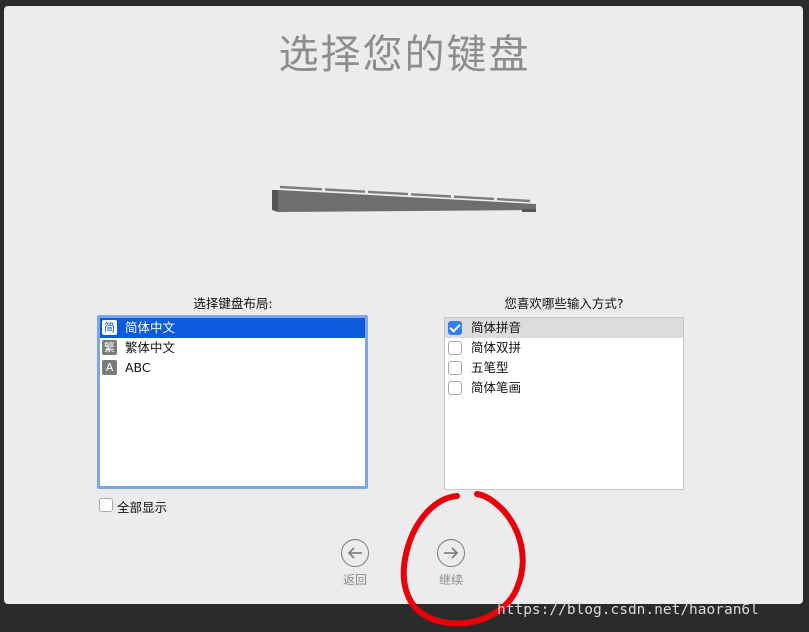 The width and height of the screenshot is (809, 632). Describe the element at coordinates (455, 348) in the screenshot. I see `shuangpin-checkbox` at that location.